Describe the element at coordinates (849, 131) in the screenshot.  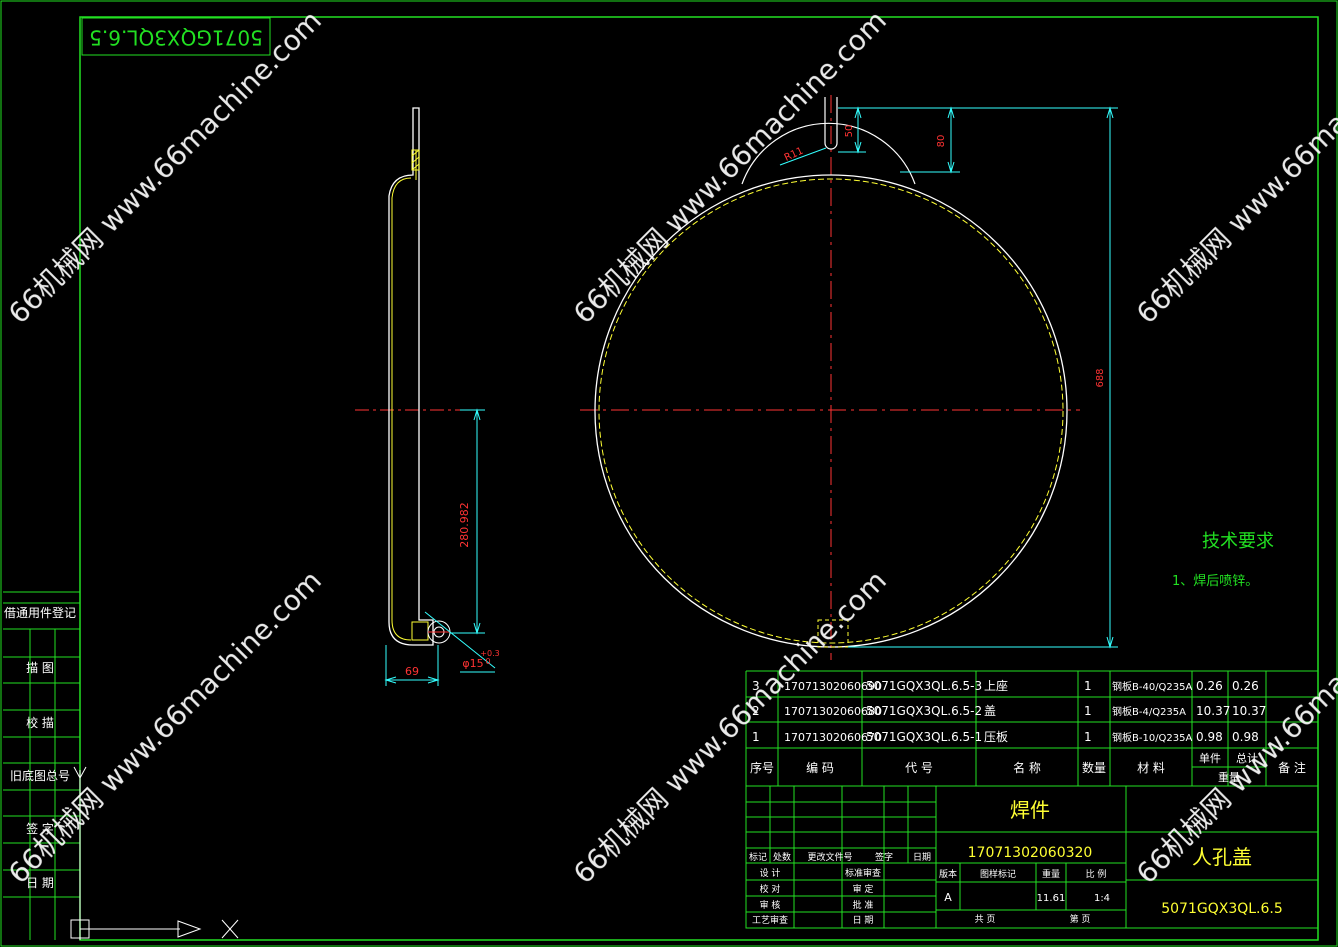
I see `dim-slot-depth: 50` at that location.